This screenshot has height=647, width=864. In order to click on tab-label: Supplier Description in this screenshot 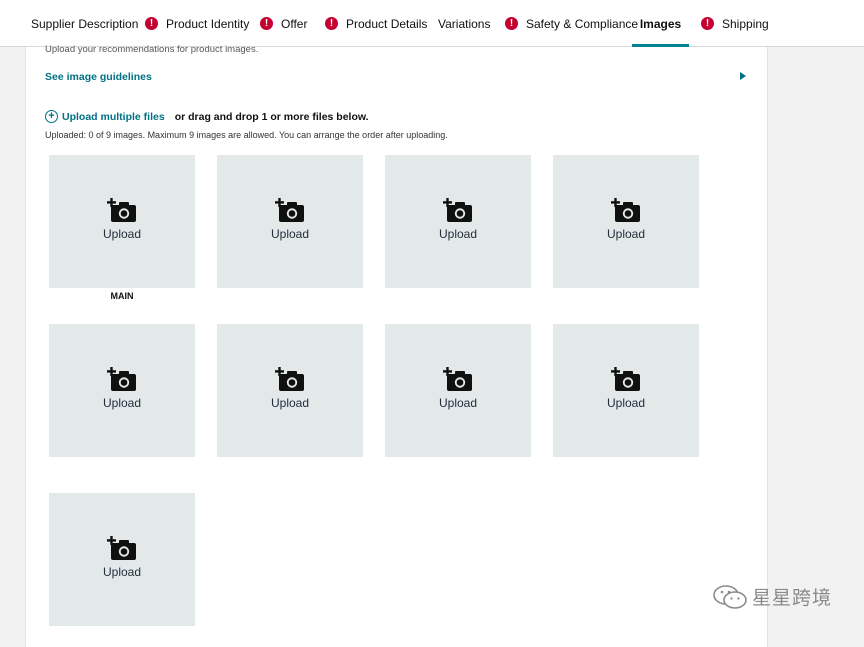, I will do `click(85, 23)`.